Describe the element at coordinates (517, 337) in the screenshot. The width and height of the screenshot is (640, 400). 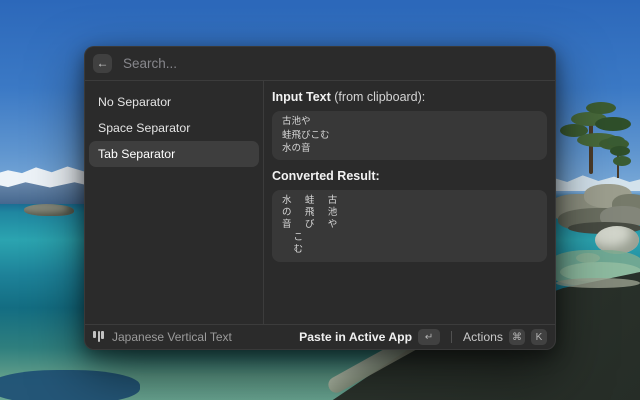
I see `command-key-badge: ⌘` at that location.